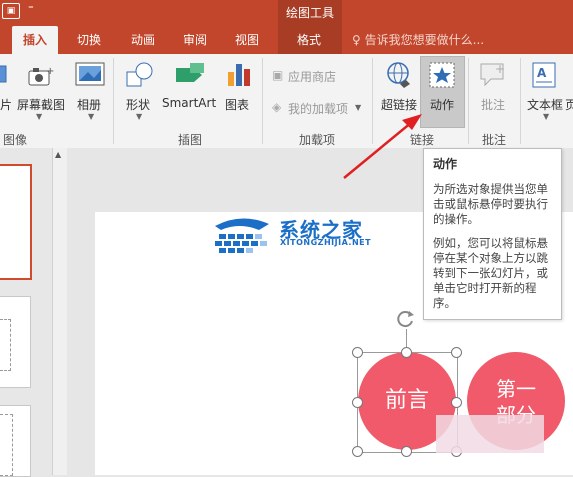 Image resolution: width=573 pixels, height=477 pixels. What do you see at coordinates (326, 242) in the screenshot?
I see `watermark-url: XITONGZHIJIA.NET` at bounding box center [326, 242].